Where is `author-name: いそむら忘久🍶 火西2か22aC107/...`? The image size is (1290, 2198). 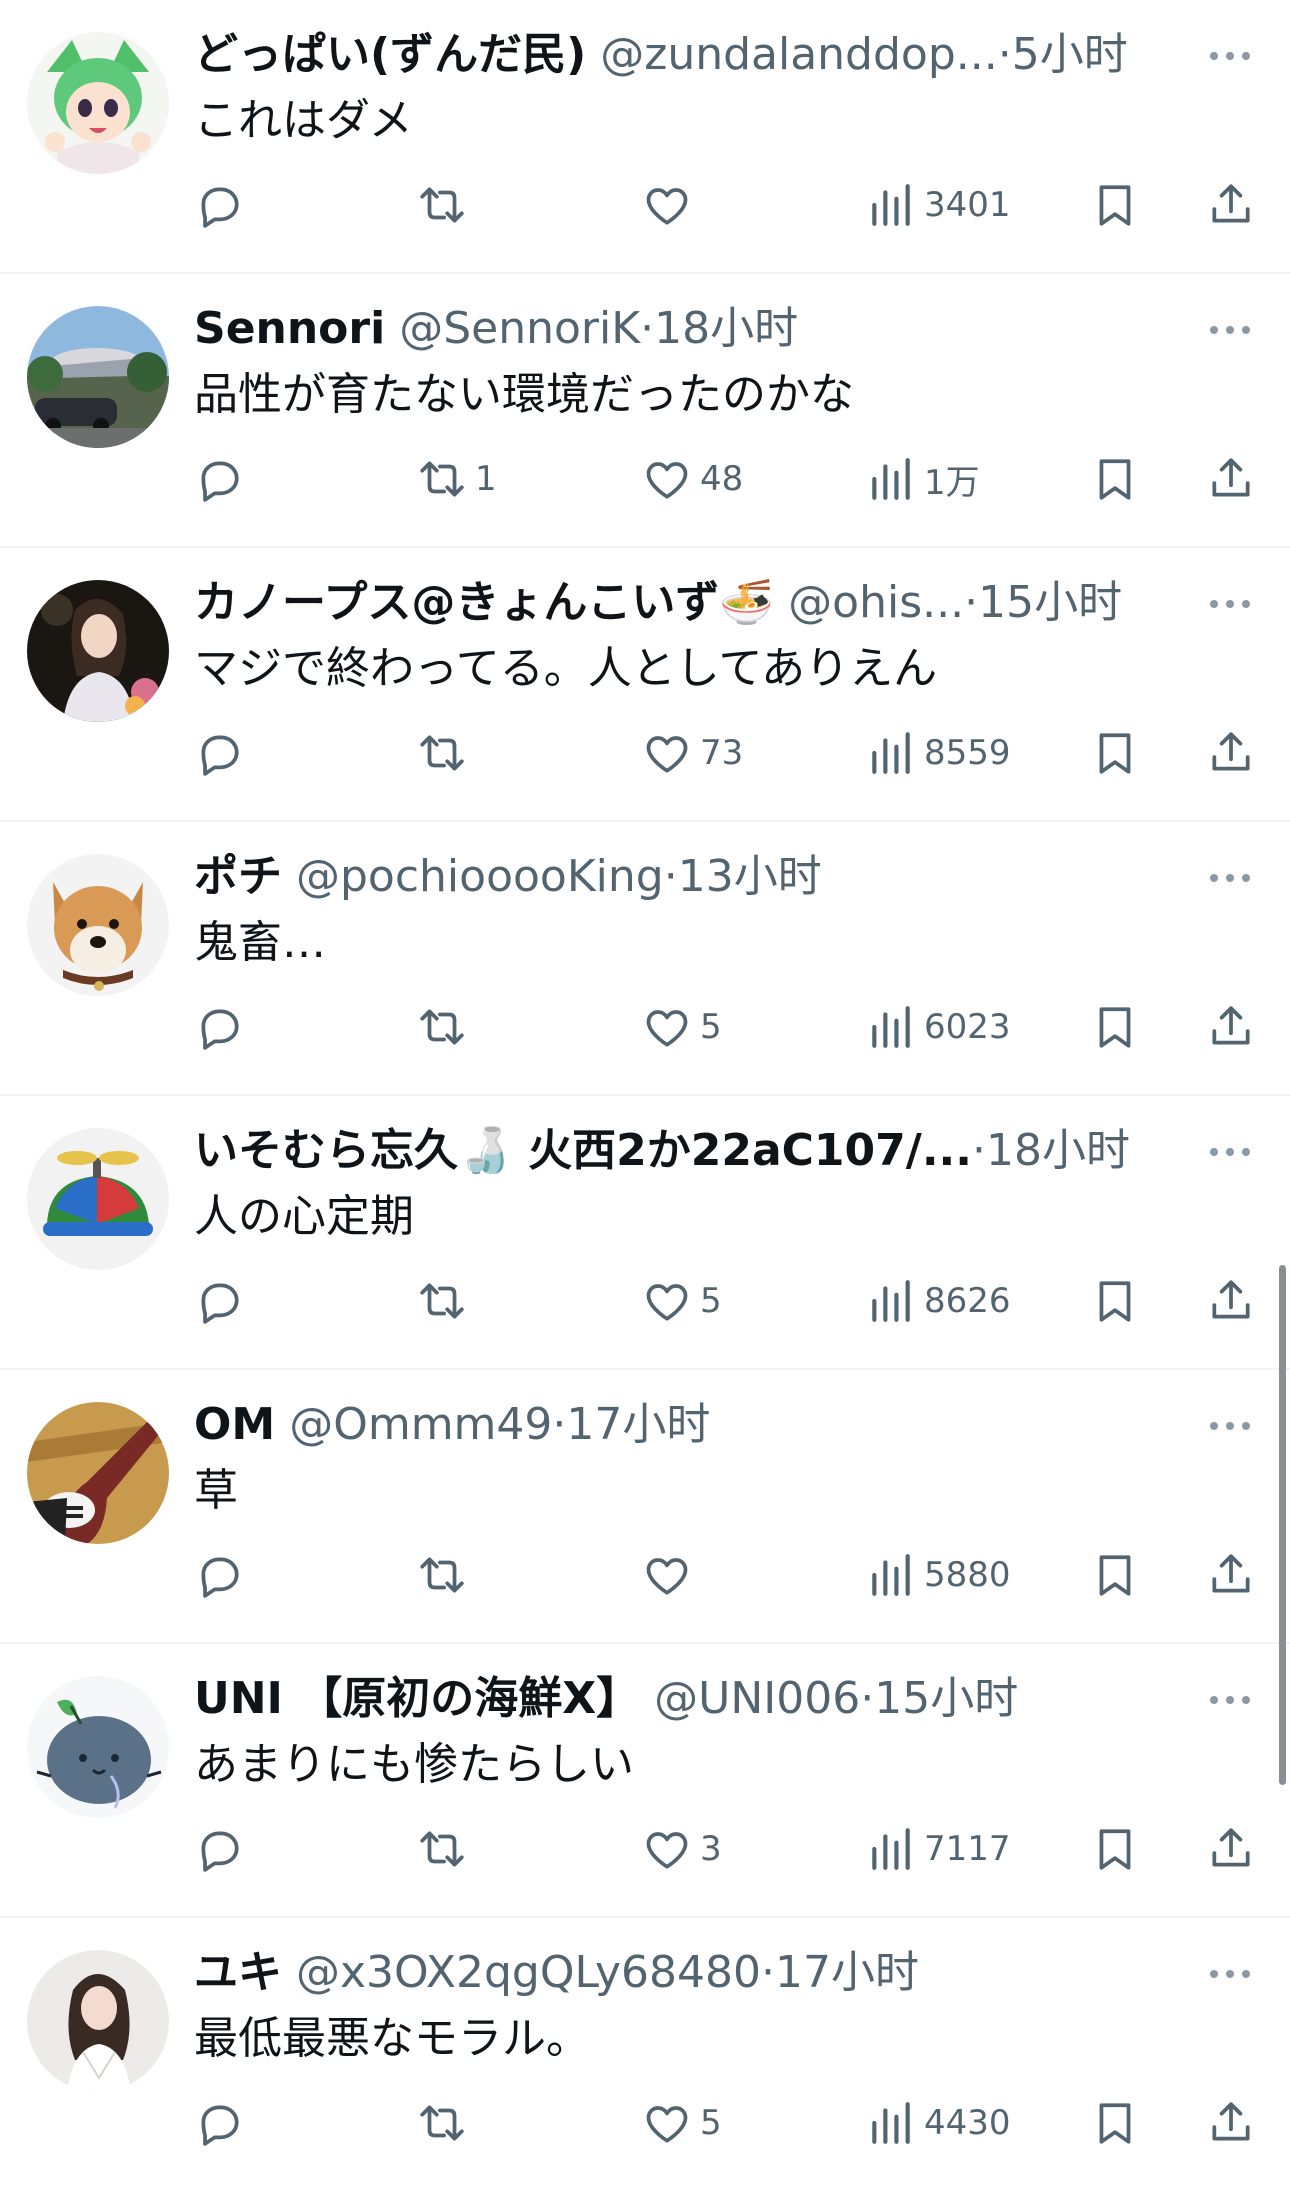
author-name: いそむら忘久🍶 火西2か22aC107/... is located at coordinates (583, 1150).